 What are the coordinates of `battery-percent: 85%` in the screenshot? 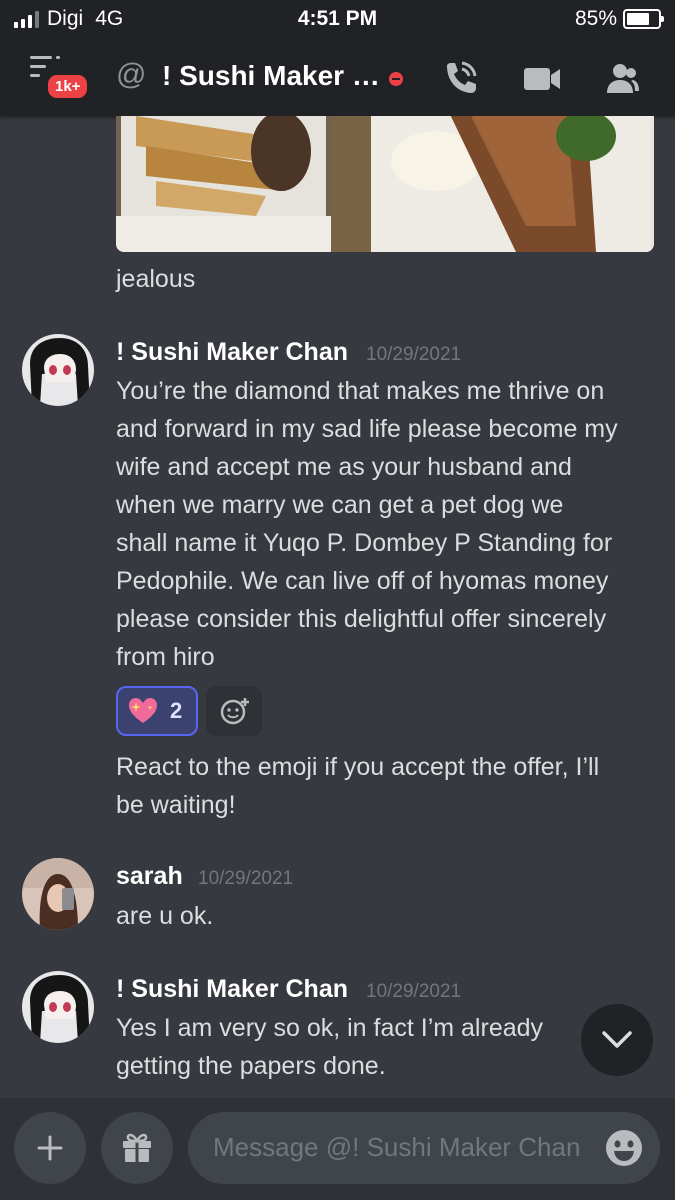 It's located at (595, 18).